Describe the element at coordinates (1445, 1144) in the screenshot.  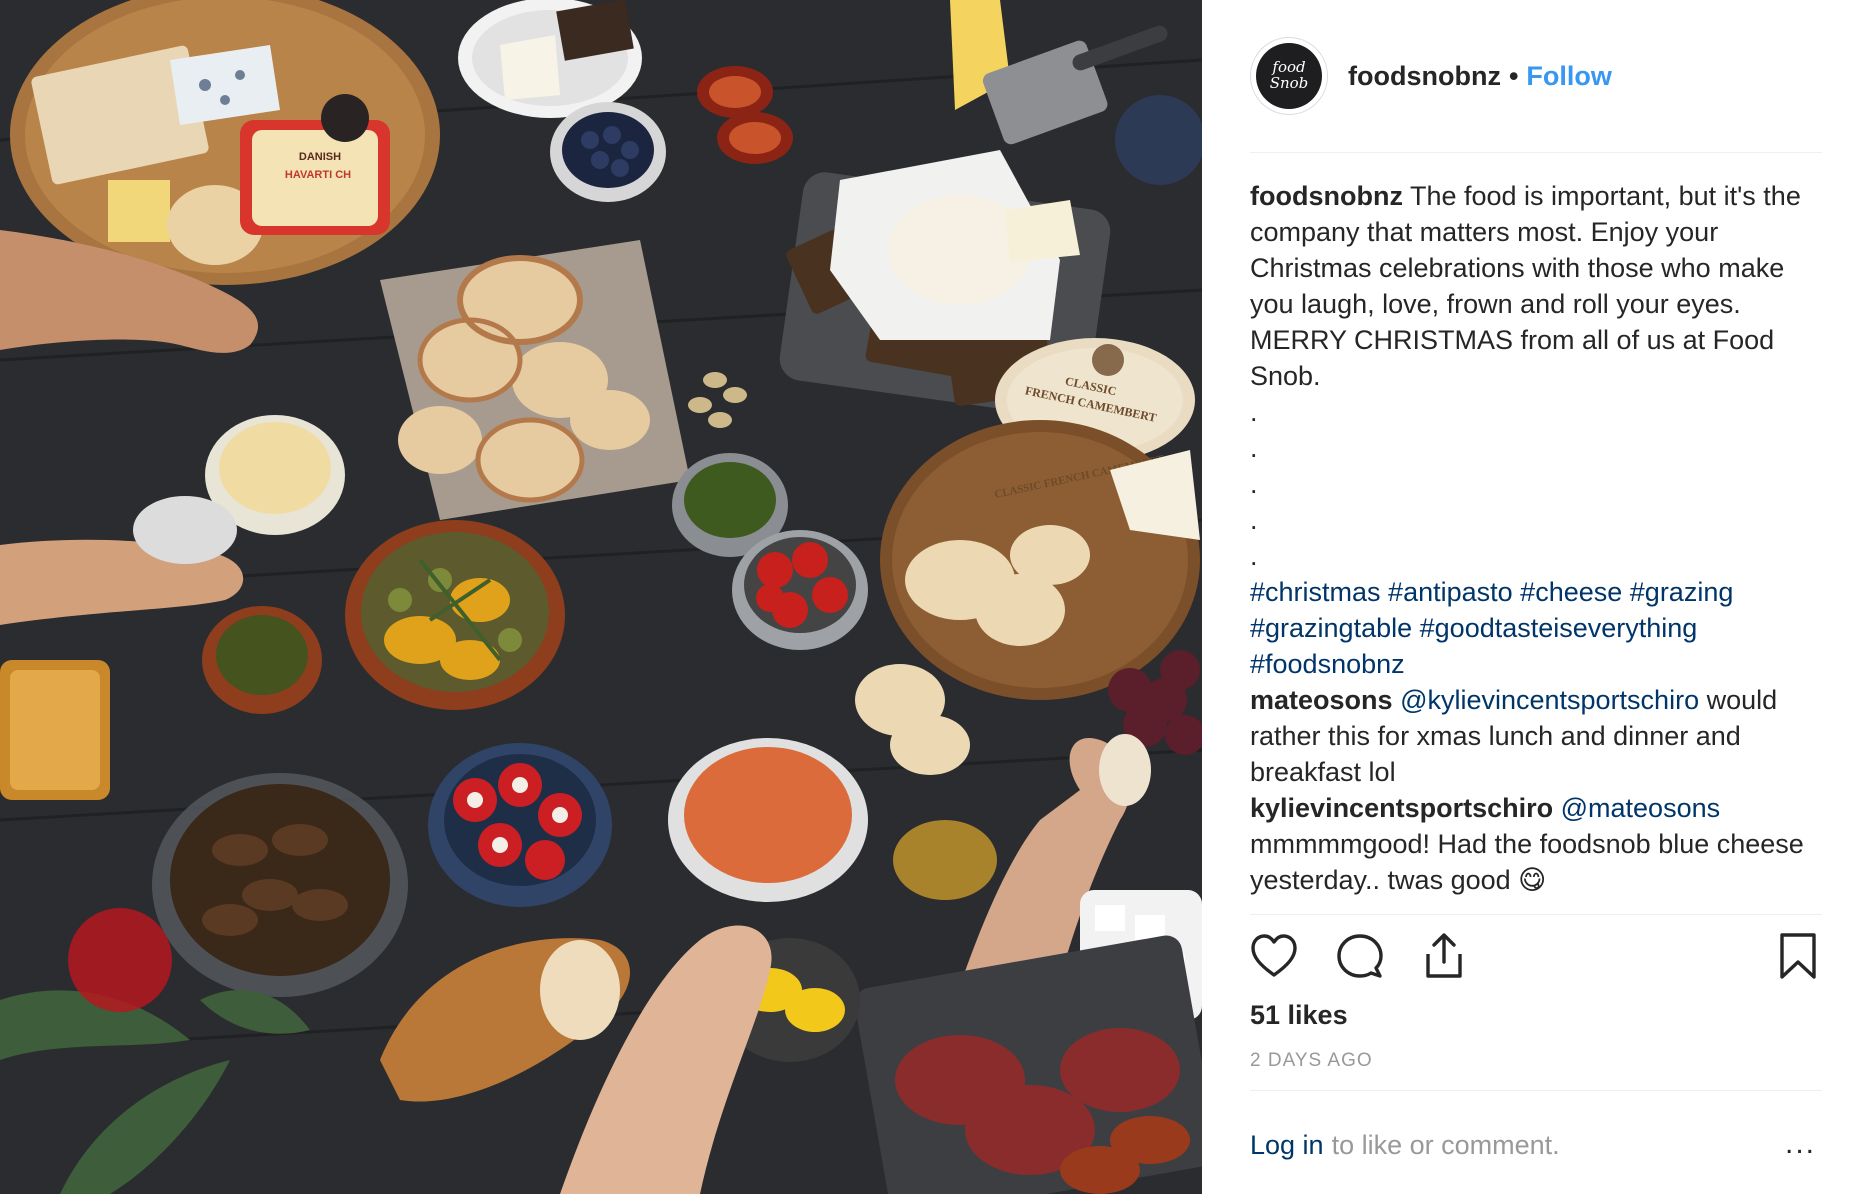
I see `login-prompt-text: to like or comment.` at that location.